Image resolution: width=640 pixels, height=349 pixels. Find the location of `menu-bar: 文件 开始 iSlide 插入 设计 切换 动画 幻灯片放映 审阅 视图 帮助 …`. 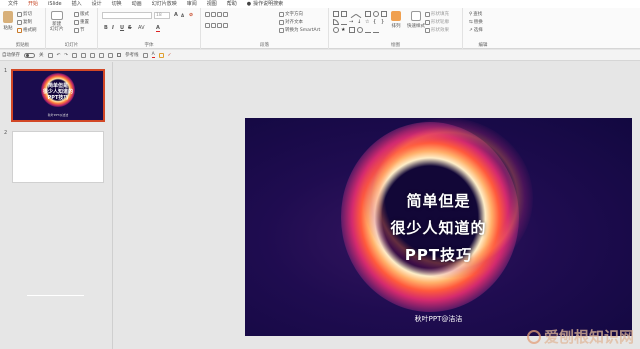

menu-bar: 文件 开始 iSlide 插入 设计 切换 动画 幻灯片放映 审阅 视图 帮助 … is located at coordinates (320, 4).